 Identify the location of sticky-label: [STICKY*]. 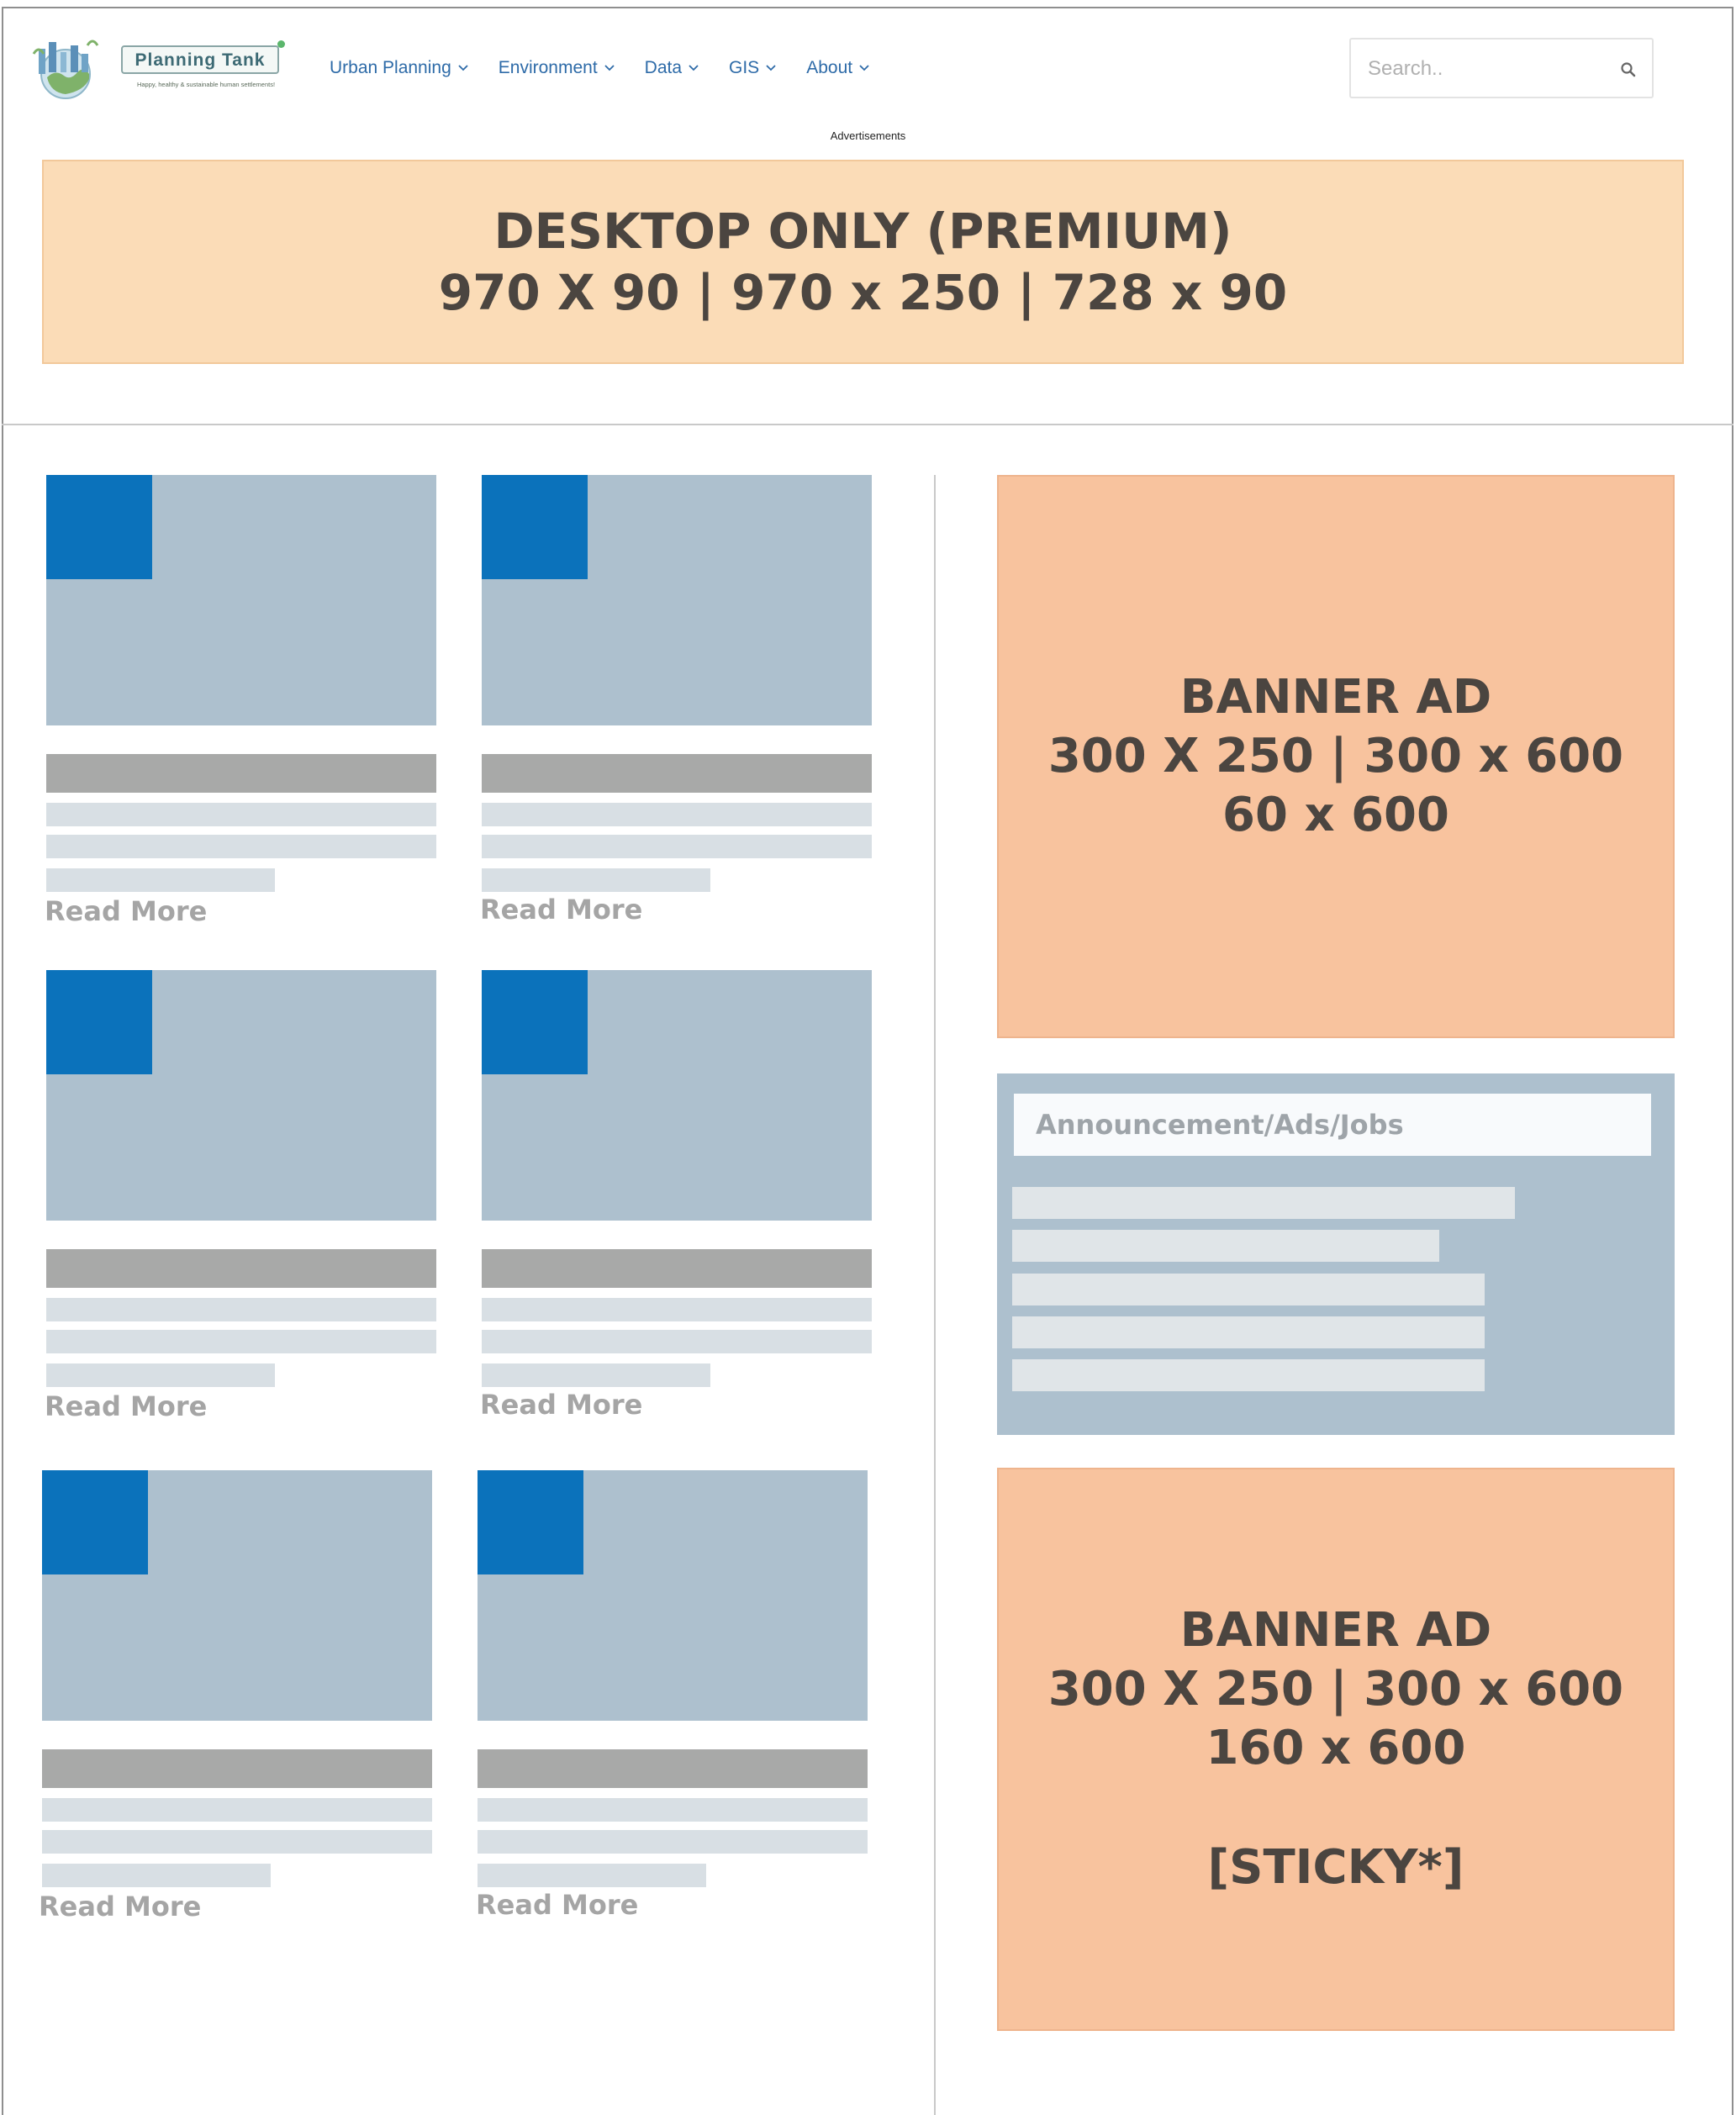
(1335, 1867).